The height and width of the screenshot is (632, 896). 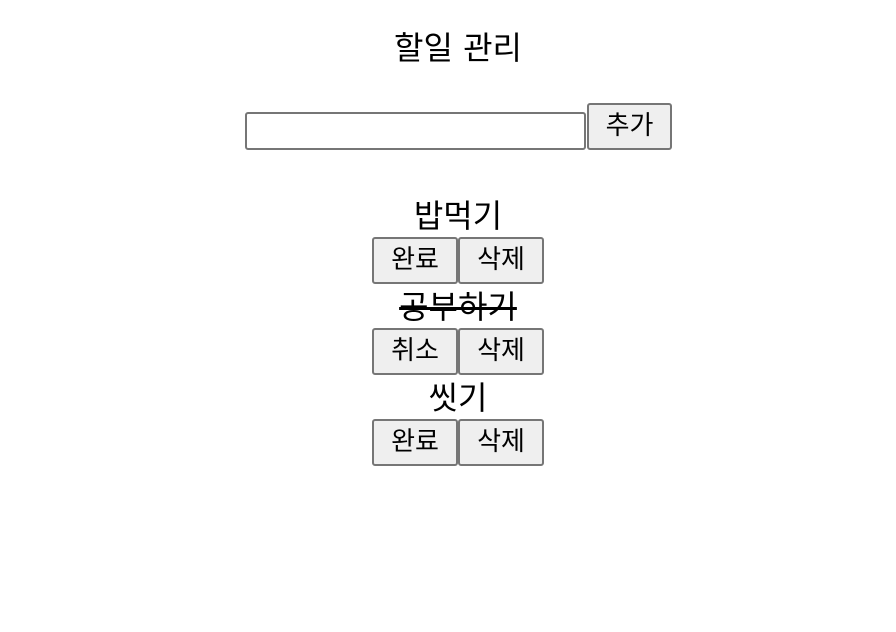 I want to click on todo-text-completed: 공부하기, so click(x=458, y=307).